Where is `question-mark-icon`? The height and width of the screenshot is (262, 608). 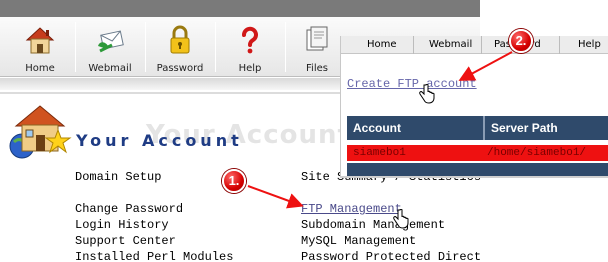
question-mark-icon is located at coordinates (250, 40).